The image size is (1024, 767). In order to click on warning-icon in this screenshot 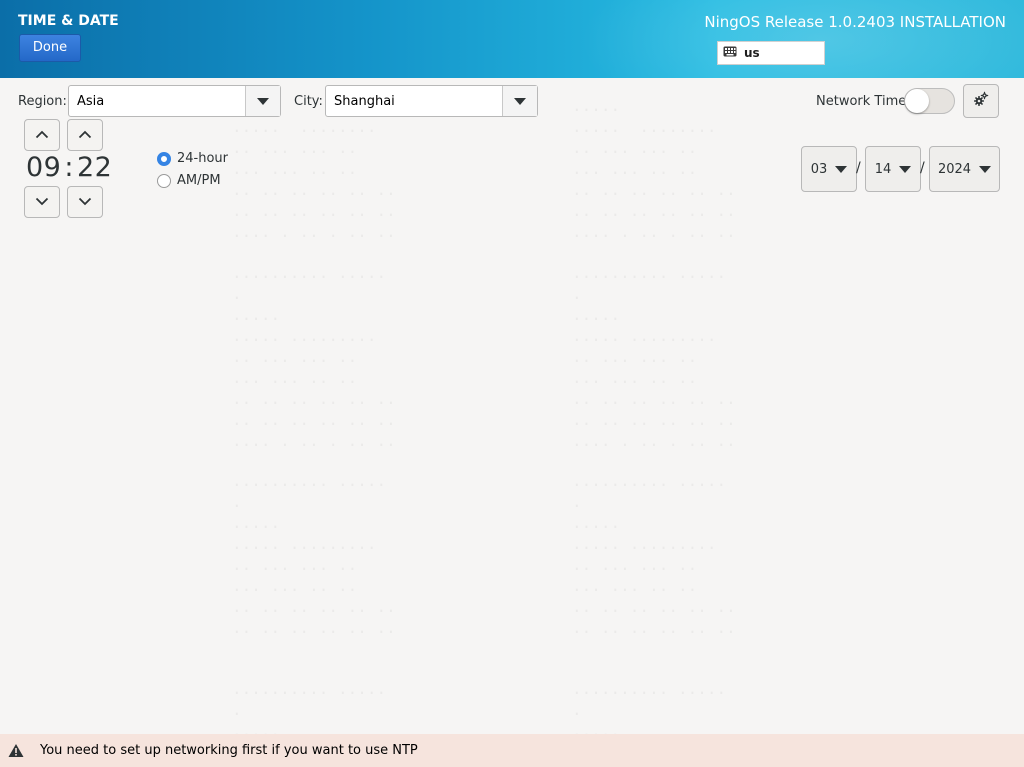, I will do `click(16, 750)`.